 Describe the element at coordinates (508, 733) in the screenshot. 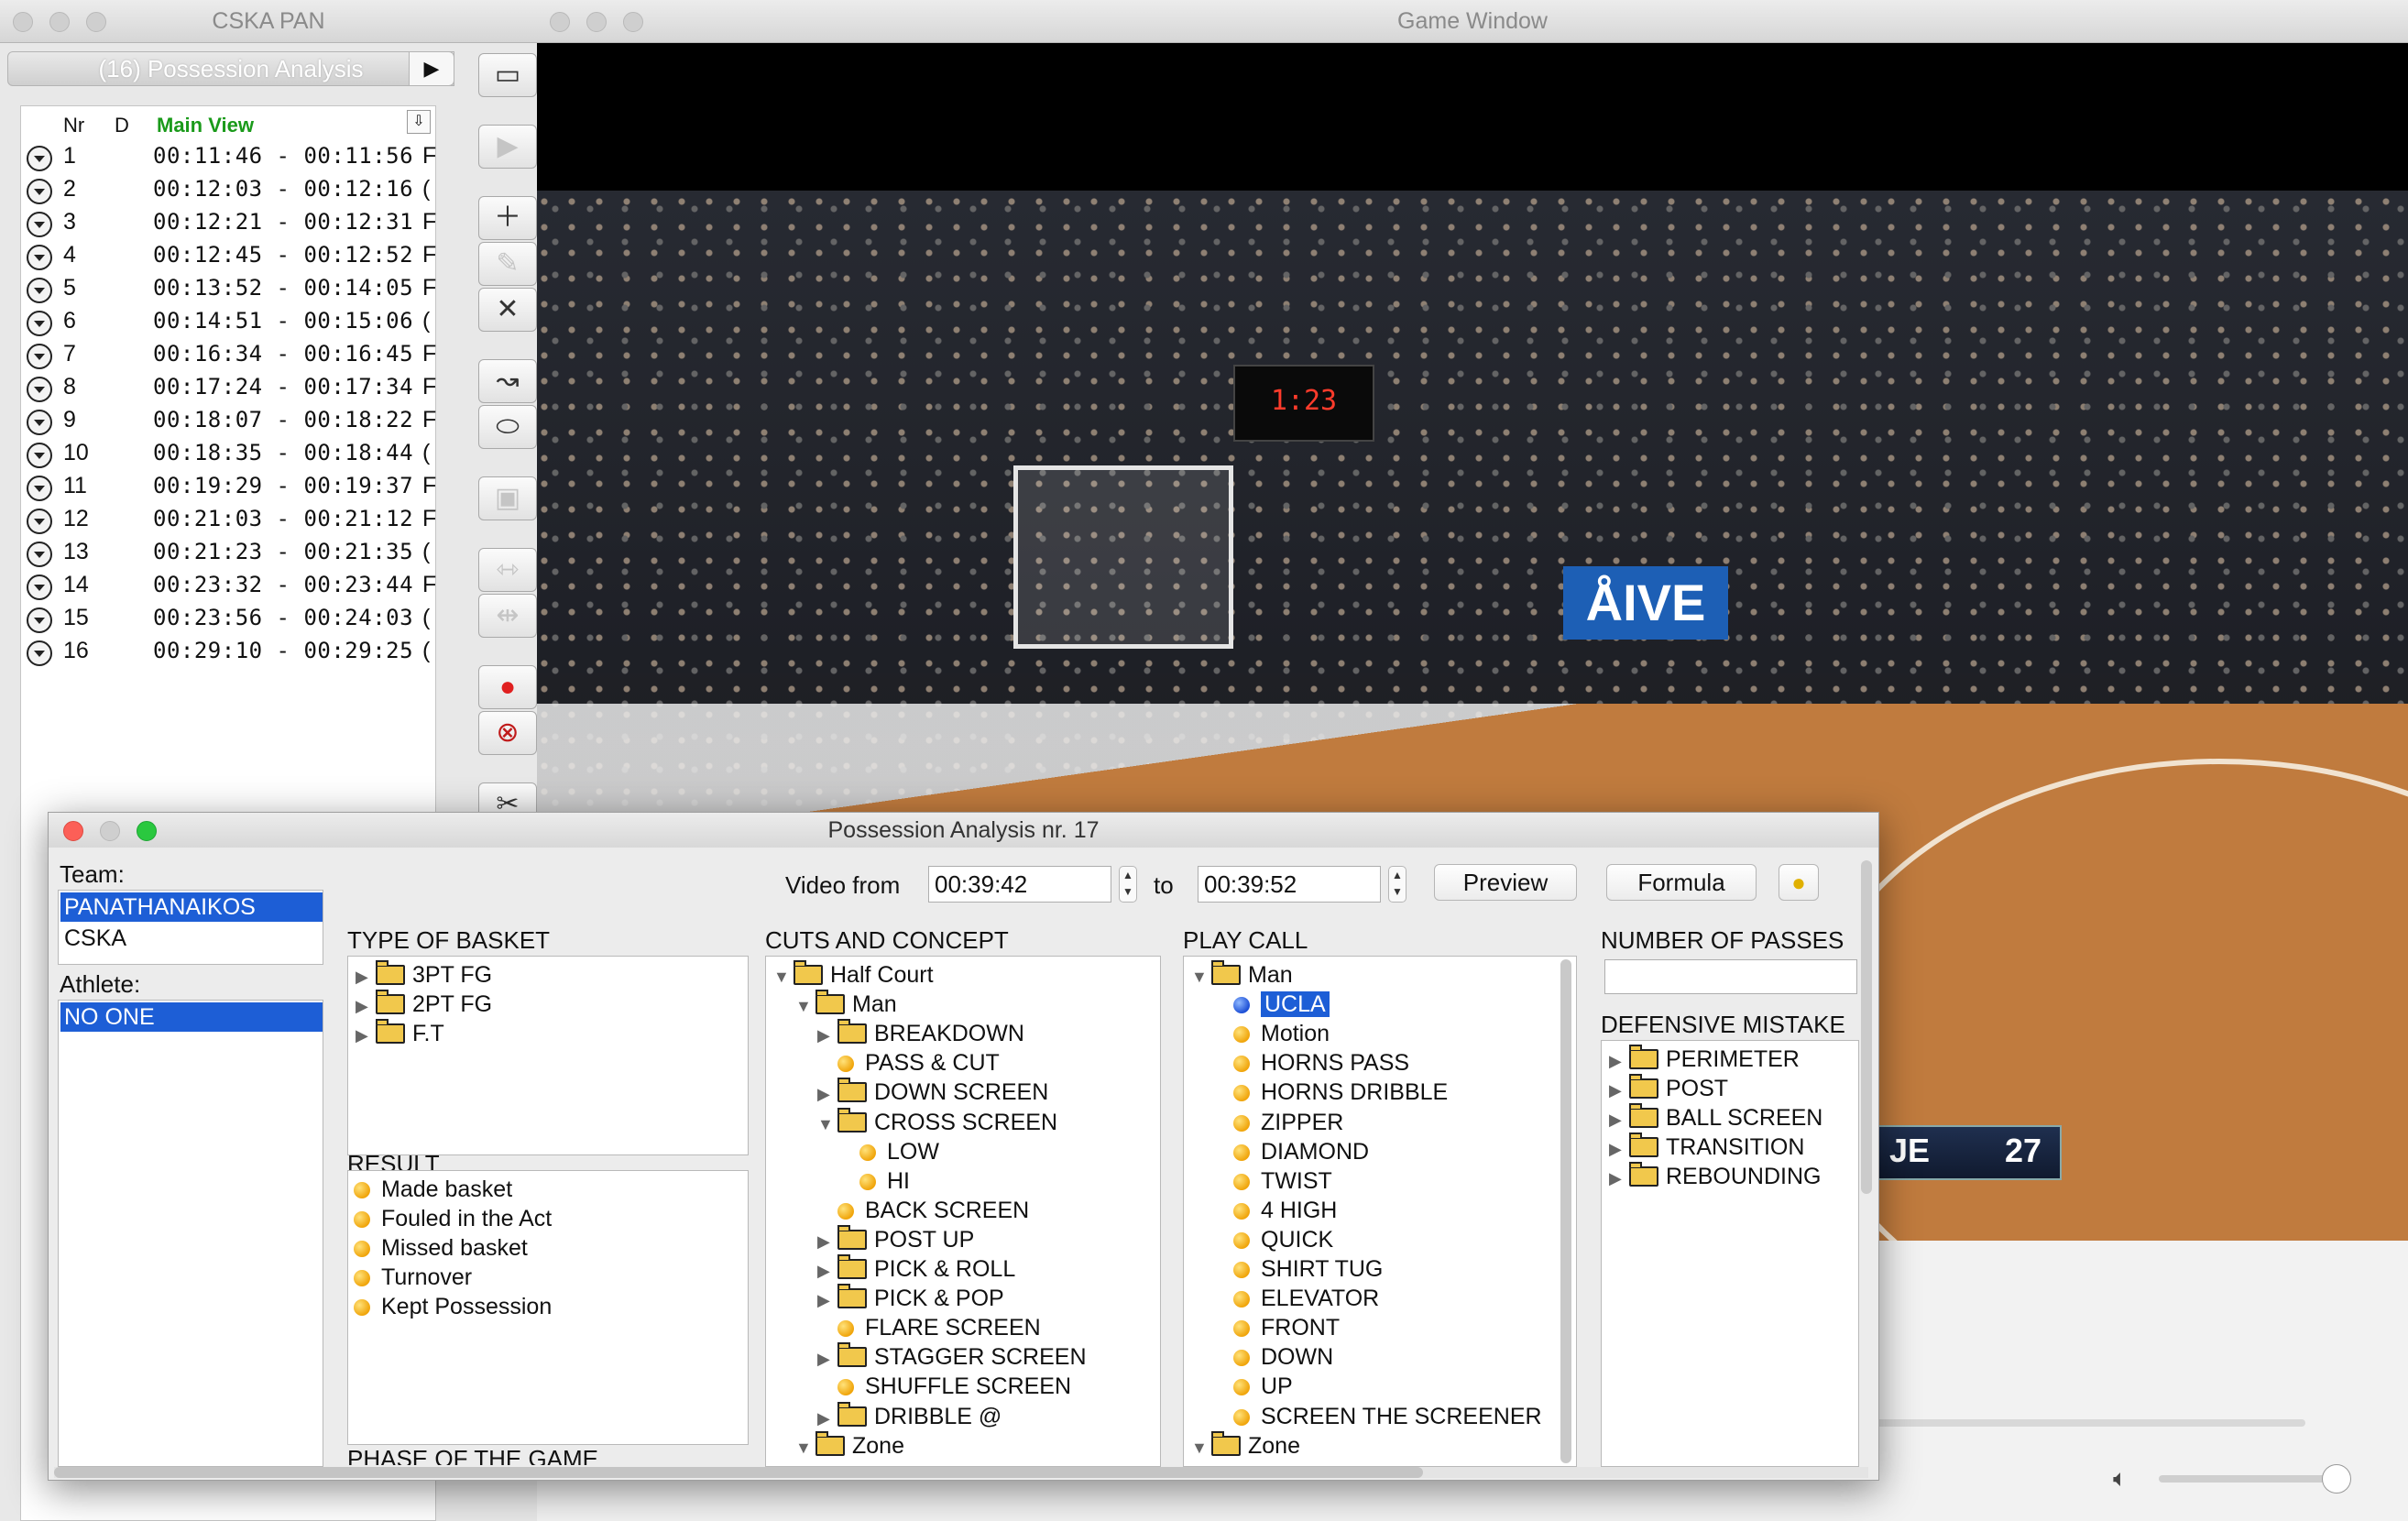

I see `stop-record-icon: ⊗` at that location.